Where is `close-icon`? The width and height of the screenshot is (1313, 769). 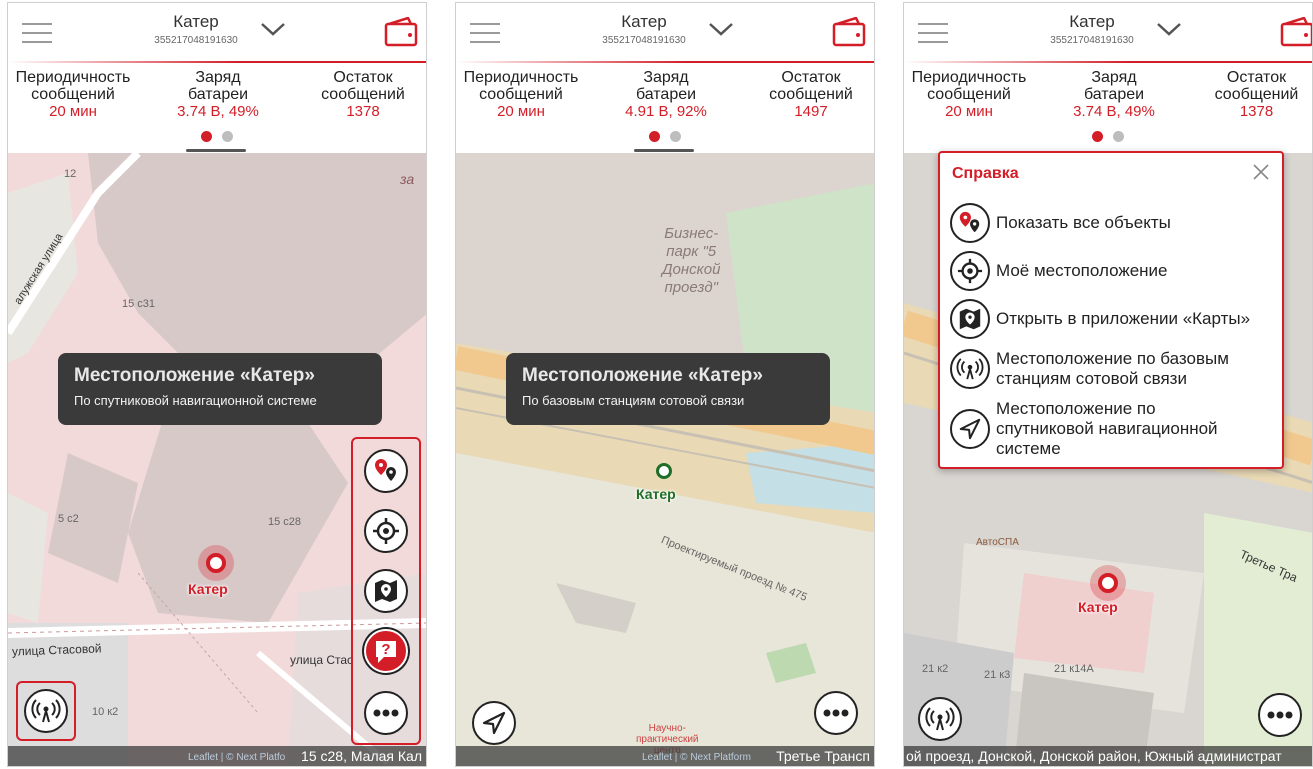 close-icon is located at coordinates (1261, 172).